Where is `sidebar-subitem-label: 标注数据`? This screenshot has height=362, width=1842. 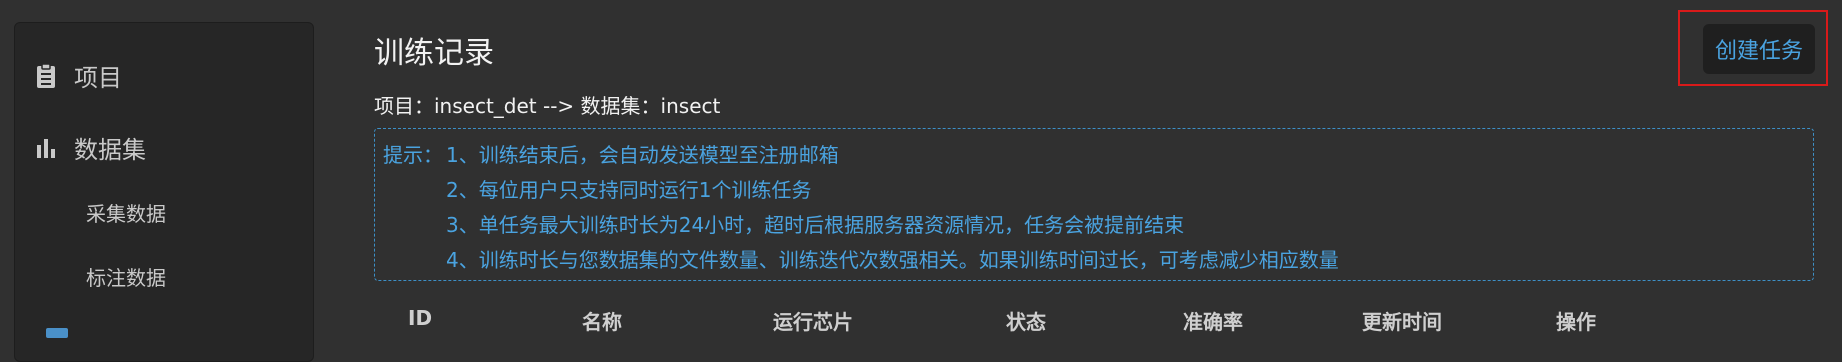 sidebar-subitem-label: 标注数据 is located at coordinates (126, 278).